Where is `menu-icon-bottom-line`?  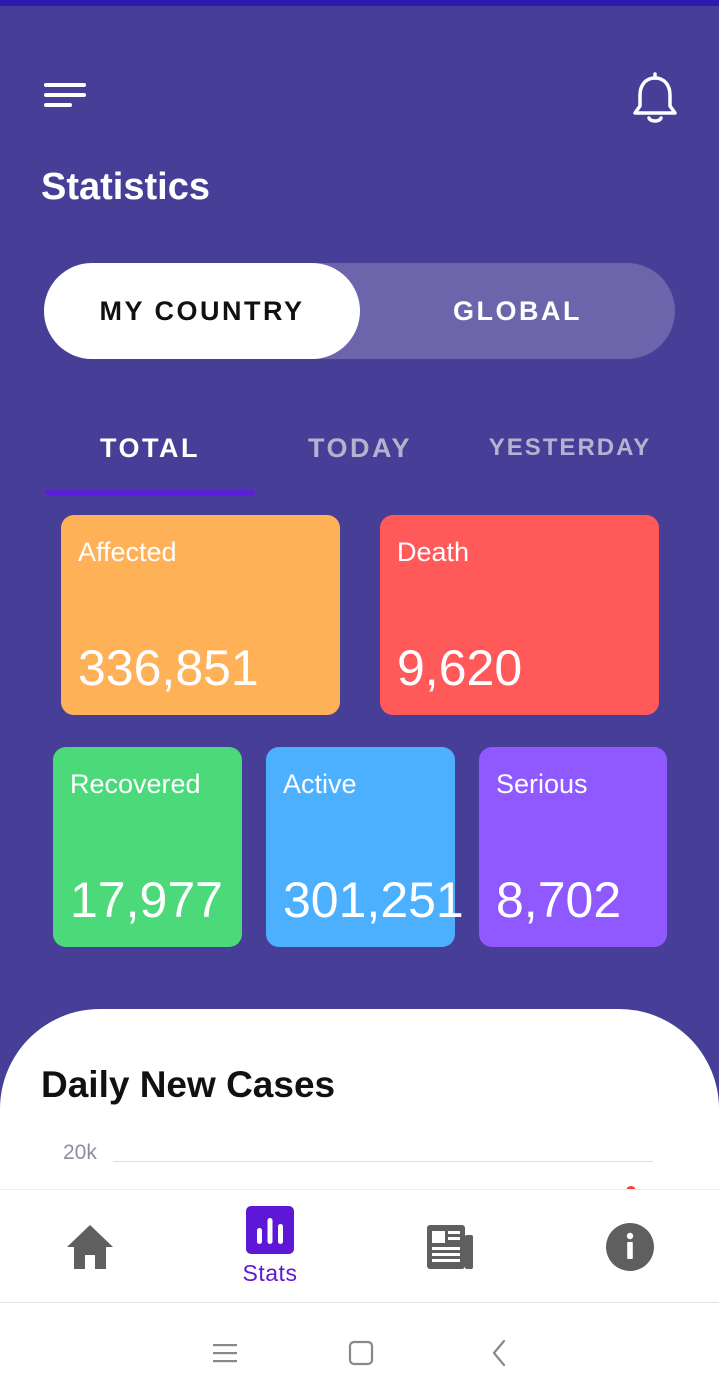 menu-icon-bottom-line is located at coordinates (58, 105).